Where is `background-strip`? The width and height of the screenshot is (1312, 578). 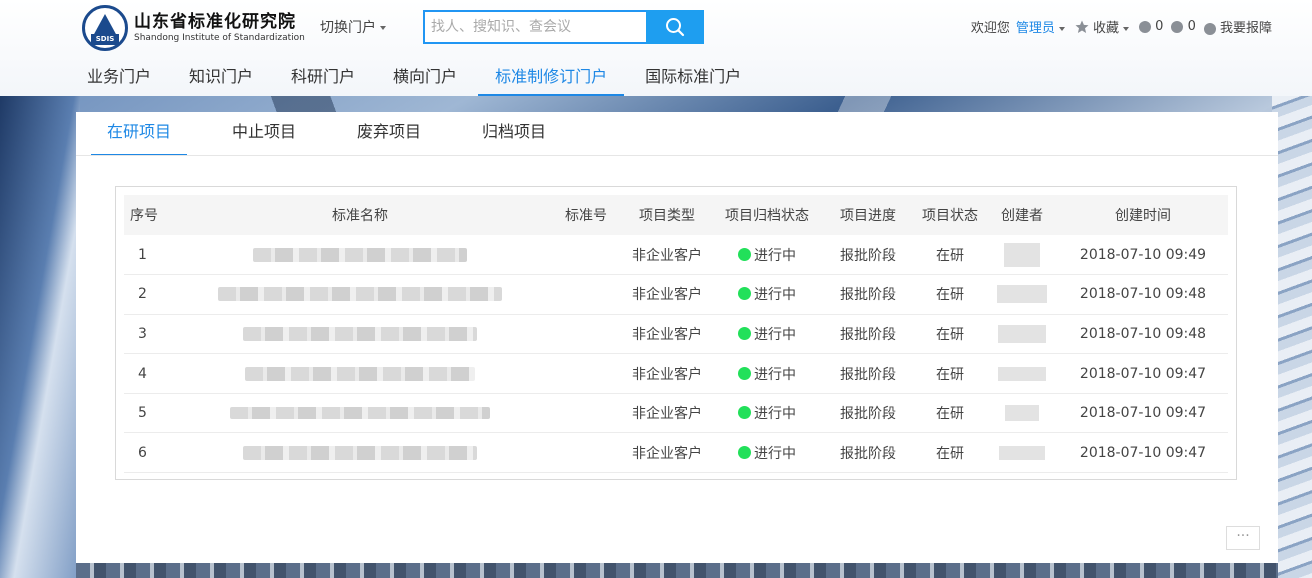 background-strip is located at coordinates (677, 570).